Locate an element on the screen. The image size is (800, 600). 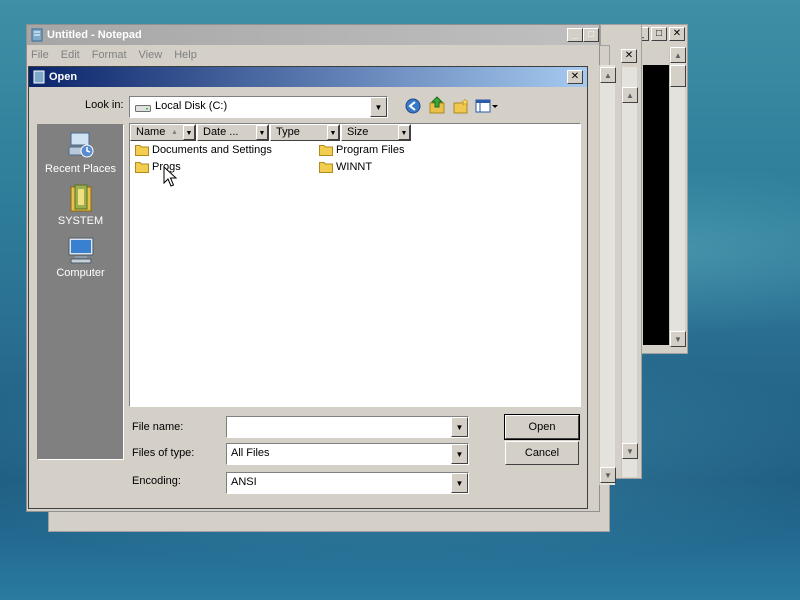
open-dialog-titlebar: Open ✕ is located at coordinates (308, 77).